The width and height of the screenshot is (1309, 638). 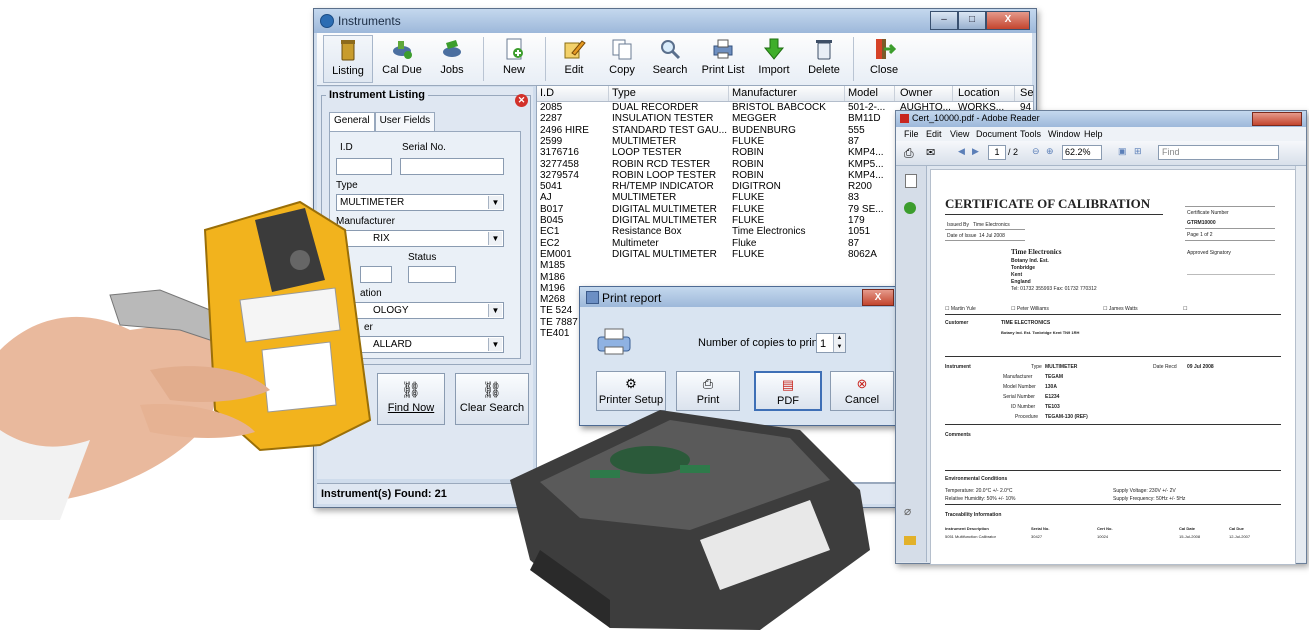 What do you see at coordinates (854, 198) in the screenshot?
I see `row-model: 83` at bounding box center [854, 198].